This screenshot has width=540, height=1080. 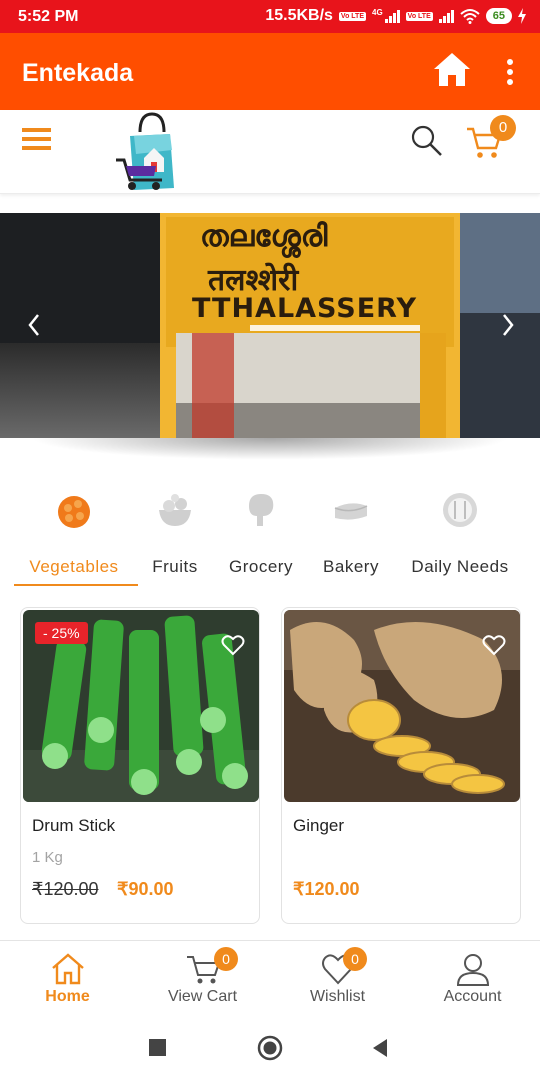 What do you see at coordinates (261, 510) in the screenshot?
I see `grocery-icon` at bounding box center [261, 510].